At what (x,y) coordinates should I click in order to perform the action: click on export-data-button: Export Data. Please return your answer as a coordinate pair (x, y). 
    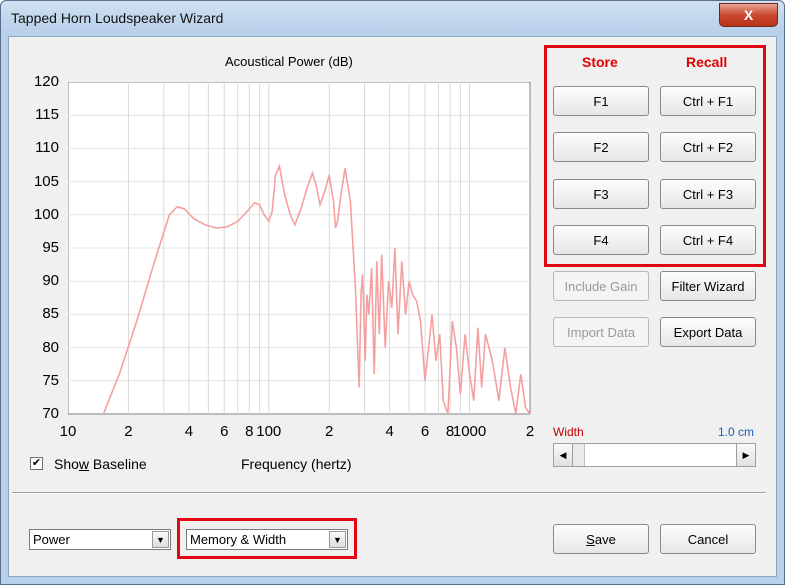
    Looking at the image, I should click on (708, 332).